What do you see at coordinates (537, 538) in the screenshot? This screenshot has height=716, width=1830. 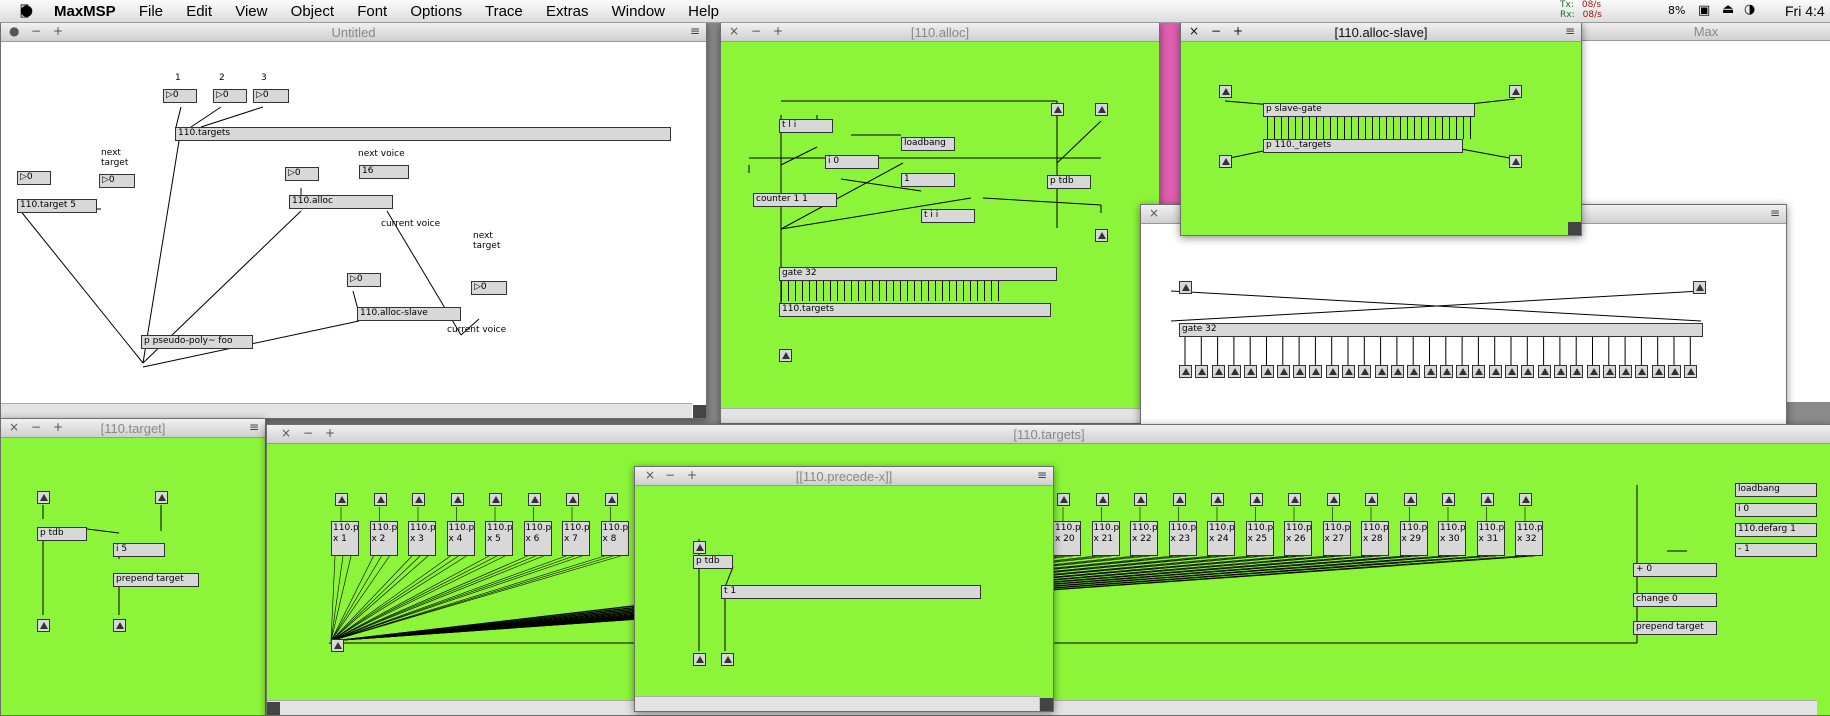 I see `object-precede-x: 110.precede-x 6` at bounding box center [537, 538].